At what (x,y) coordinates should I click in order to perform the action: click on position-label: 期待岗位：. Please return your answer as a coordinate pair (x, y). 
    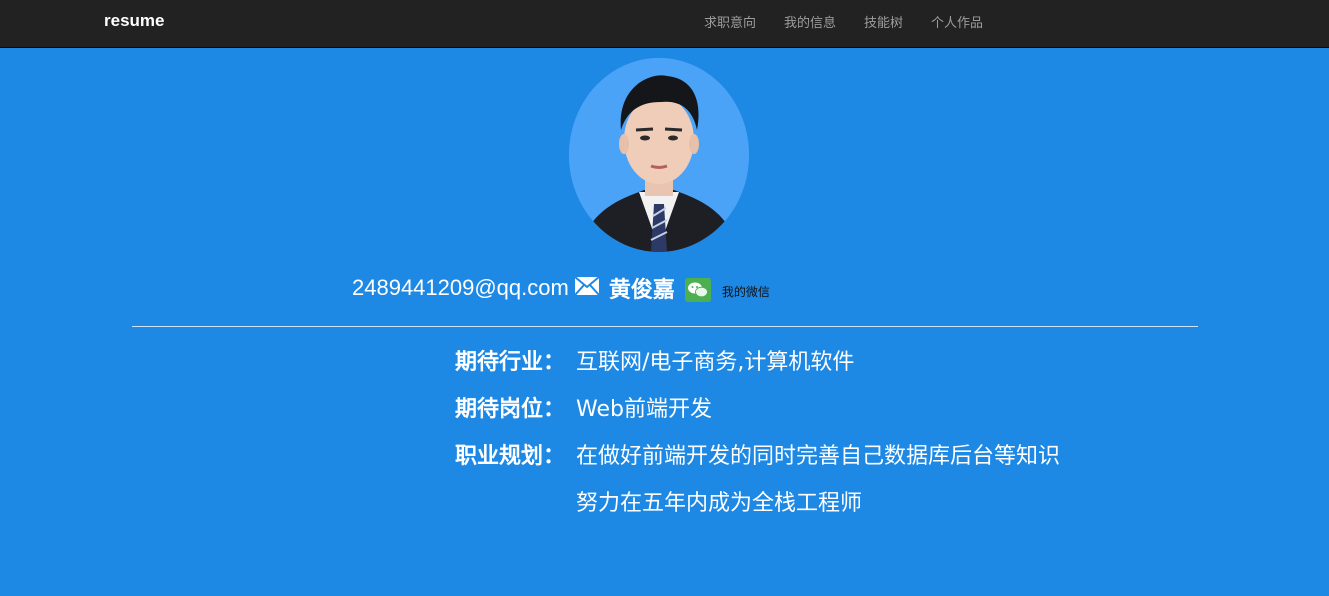
    Looking at the image, I should click on (510, 409).